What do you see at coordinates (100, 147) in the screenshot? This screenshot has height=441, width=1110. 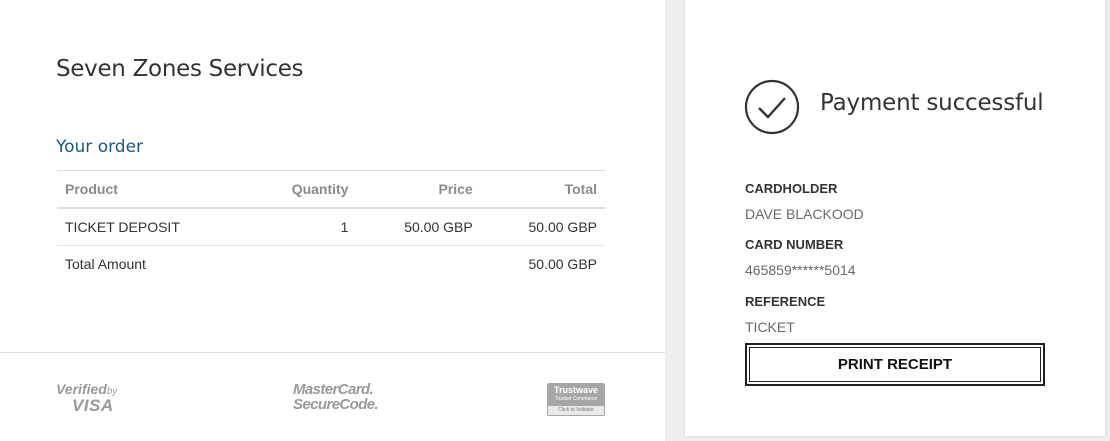 I see `order-title: Your order` at bounding box center [100, 147].